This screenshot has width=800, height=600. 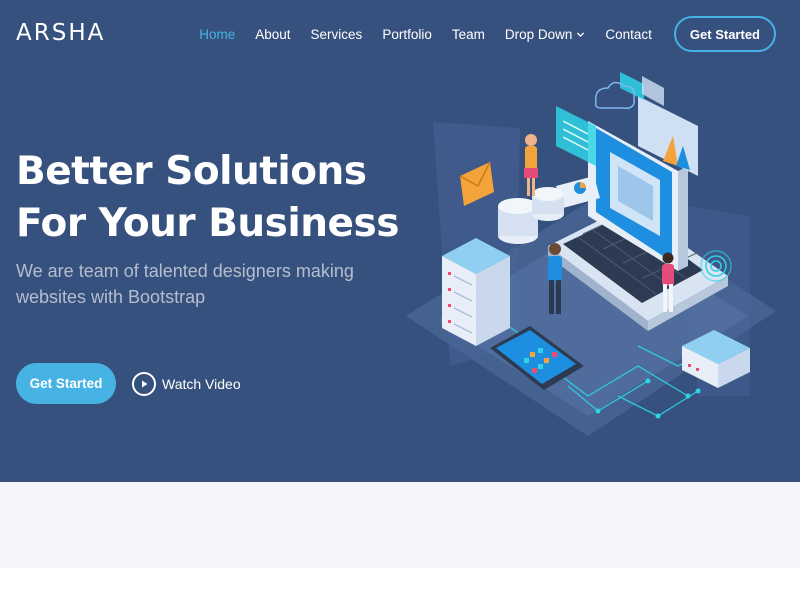 I want to click on nav-portfolio: Portfolio, so click(x=407, y=34).